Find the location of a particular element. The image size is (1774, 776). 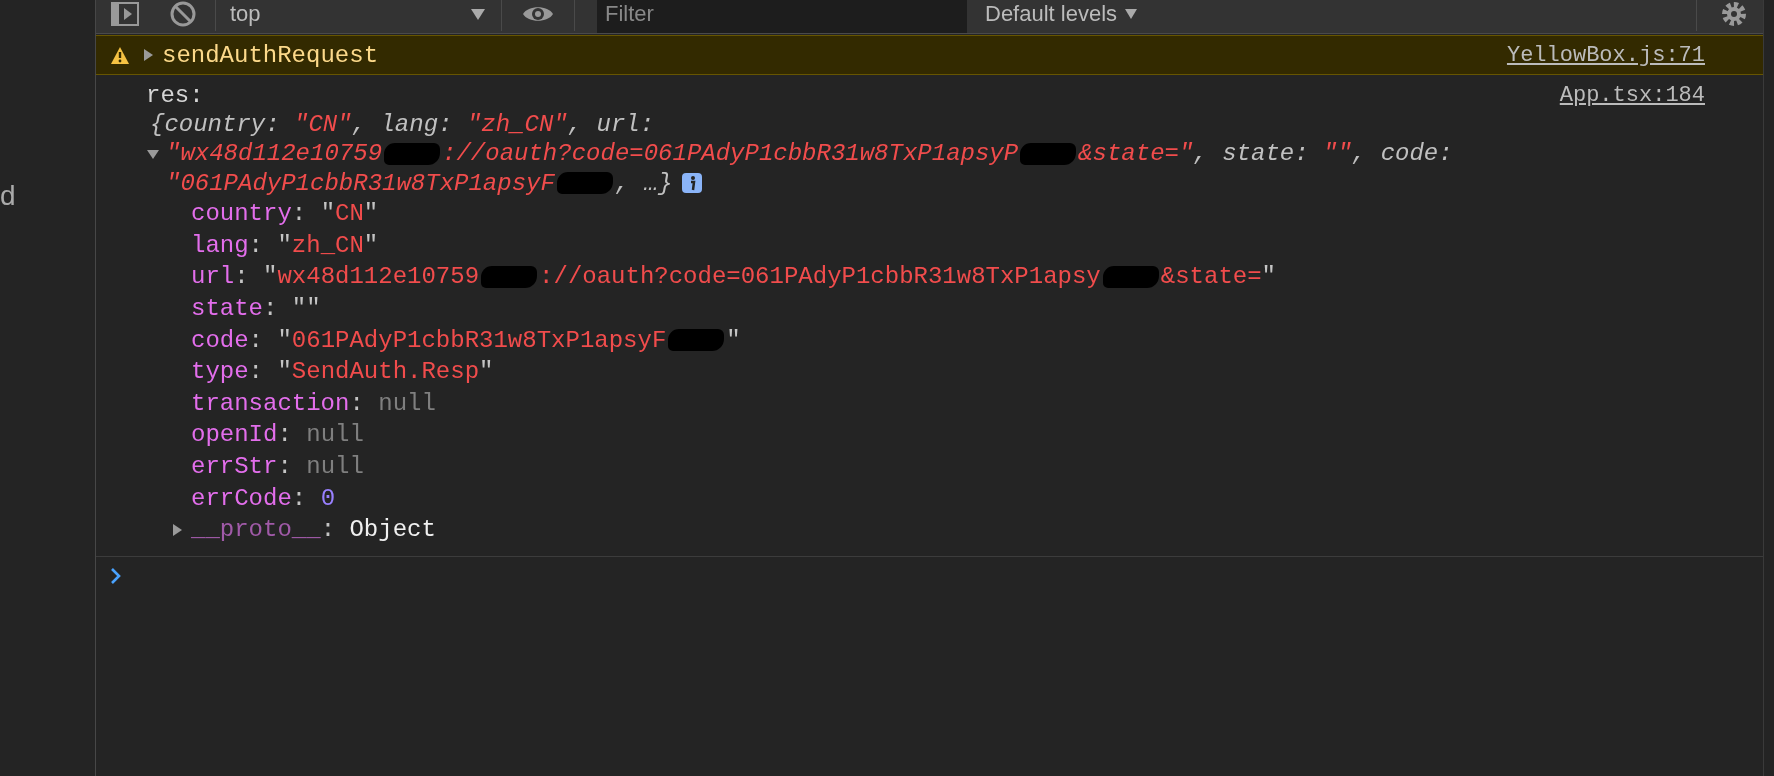

message-text: sendAuthRequest is located at coordinates (270, 55).